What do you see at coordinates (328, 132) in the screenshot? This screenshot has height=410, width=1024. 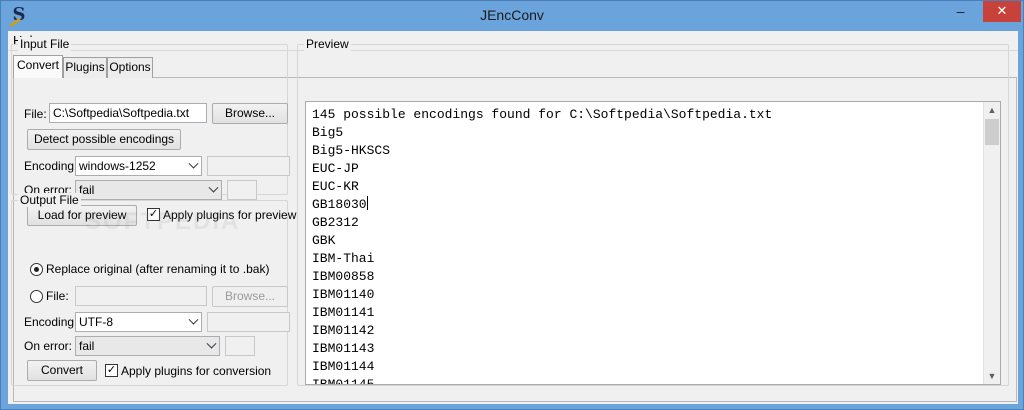 I see `preview-encoding-line: Big5` at bounding box center [328, 132].